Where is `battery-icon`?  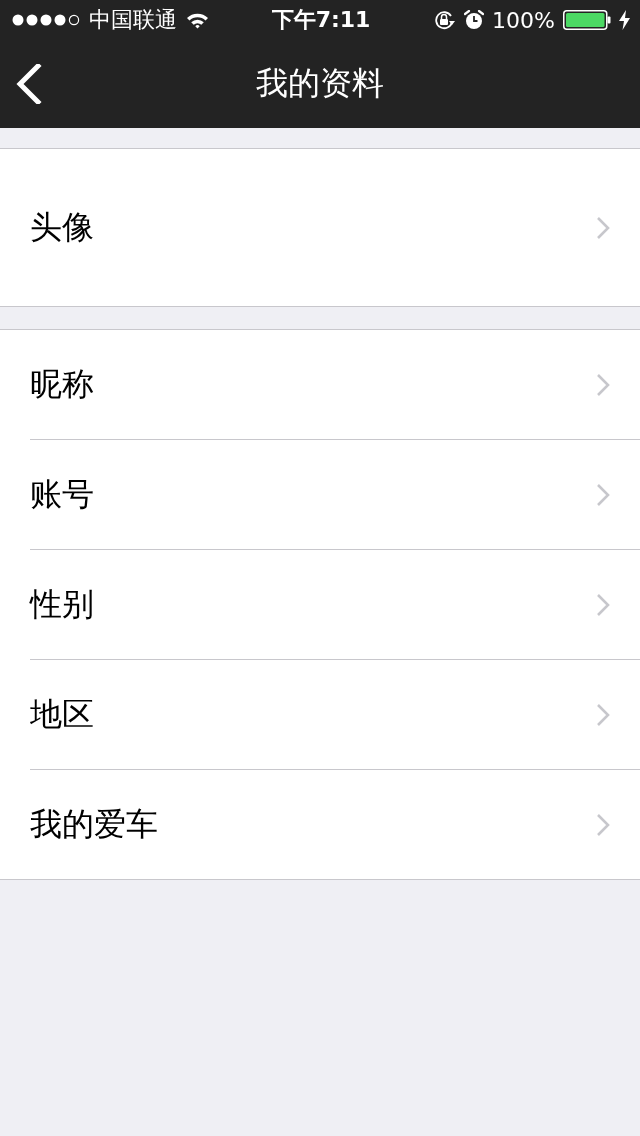
battery-icon is located at coordinates (587, 20).